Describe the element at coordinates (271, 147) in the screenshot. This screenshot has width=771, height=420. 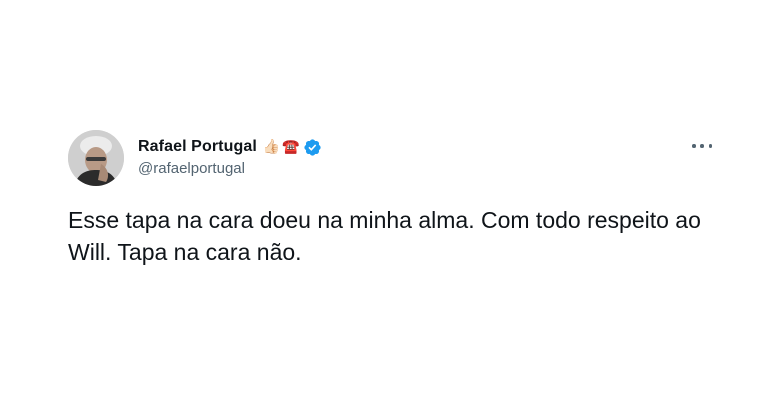
I see `thumbs-up-emoji: 👍🏻` at that location.